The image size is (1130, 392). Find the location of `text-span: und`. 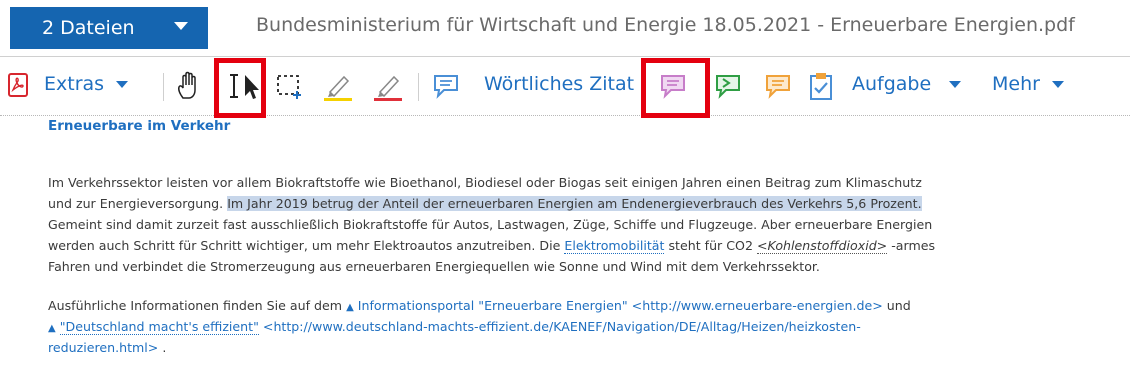

text-span: und is located at coordinates (896, 305).